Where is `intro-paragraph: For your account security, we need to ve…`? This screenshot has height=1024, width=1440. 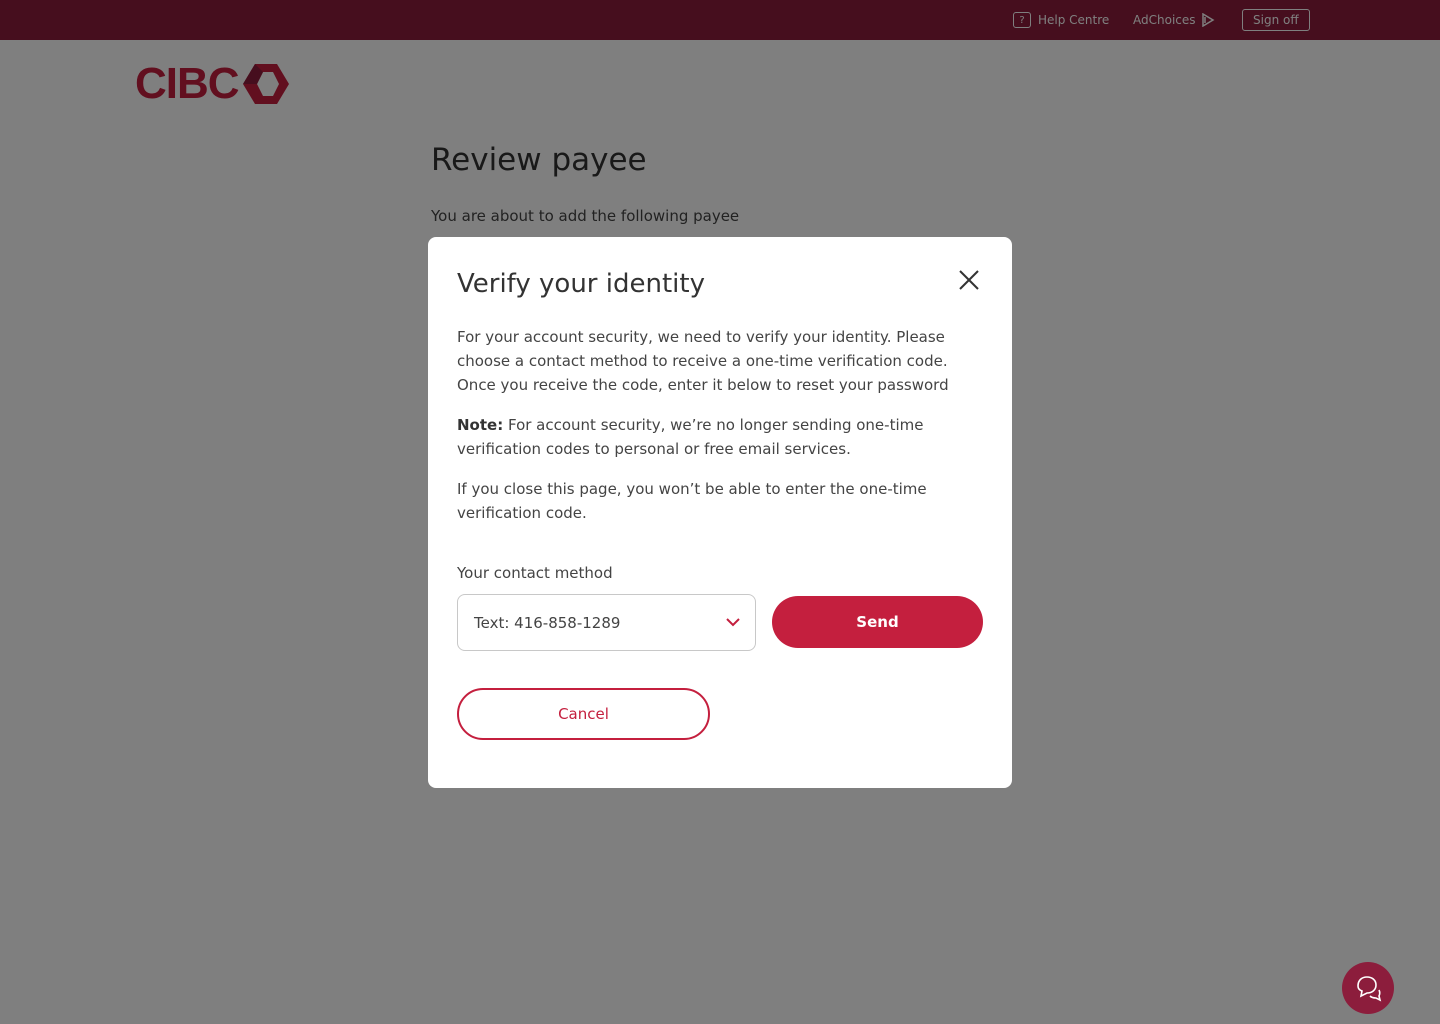 intro-paragraph: For your account security, we need to ve… is located at coordinates (703, 361).